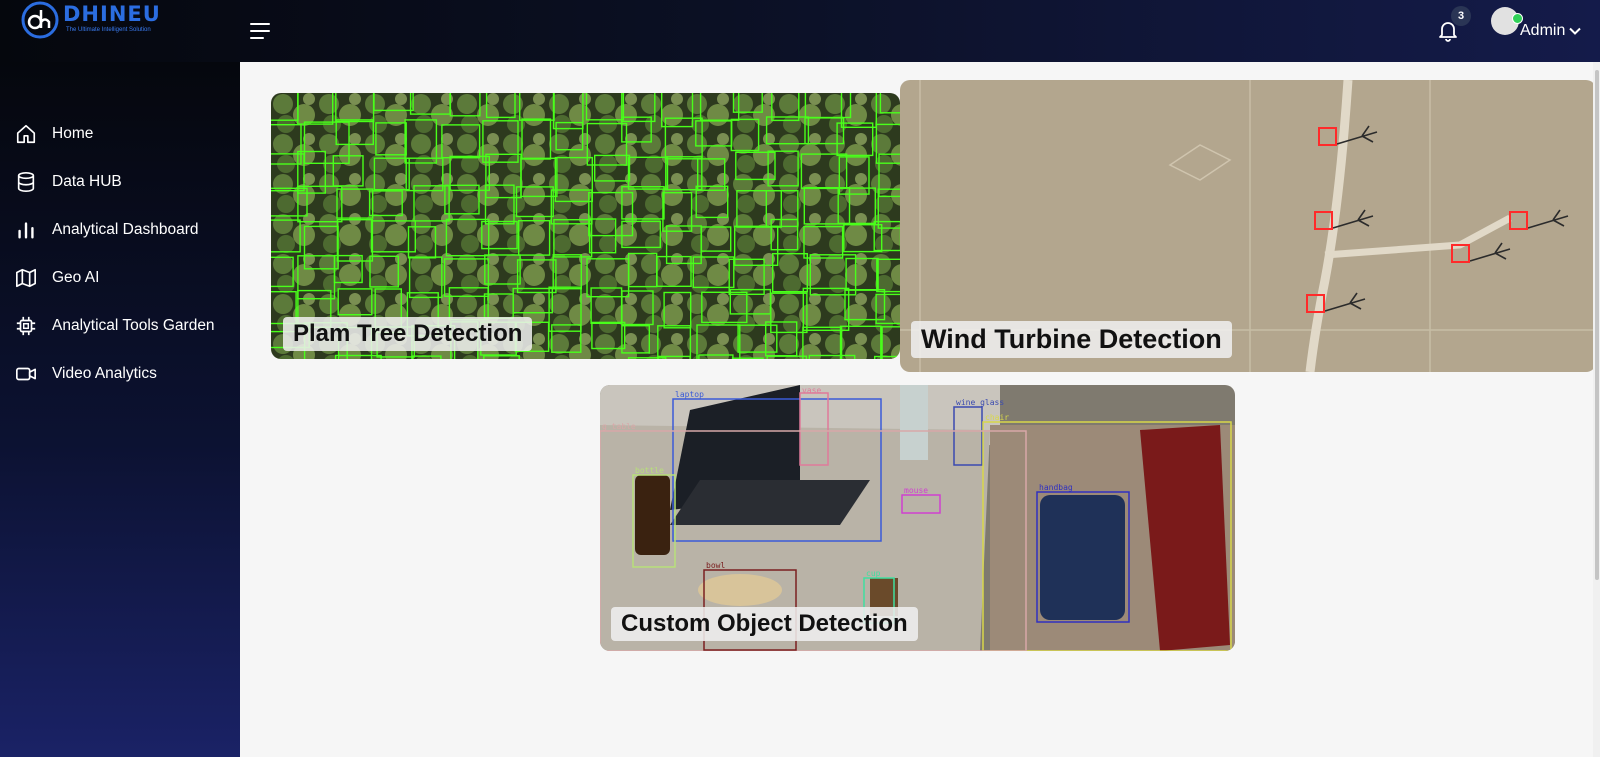  I want to click on home-icon, so click(26, 134).